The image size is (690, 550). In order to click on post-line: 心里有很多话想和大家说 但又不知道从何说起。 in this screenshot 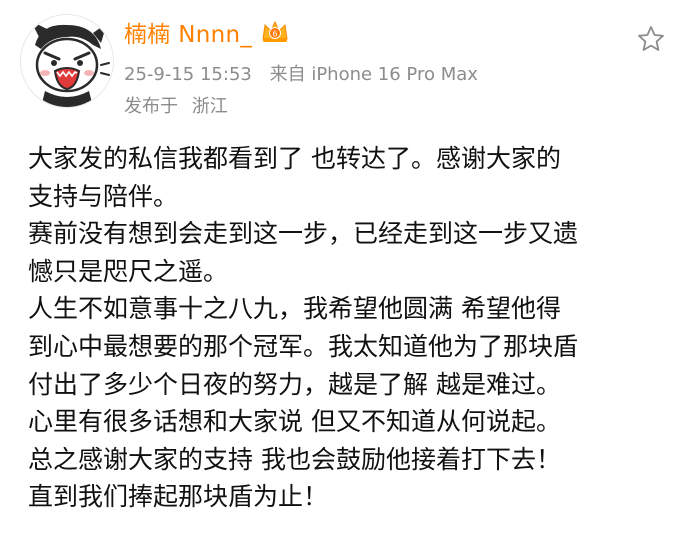, I will do `click(294, 422)`.